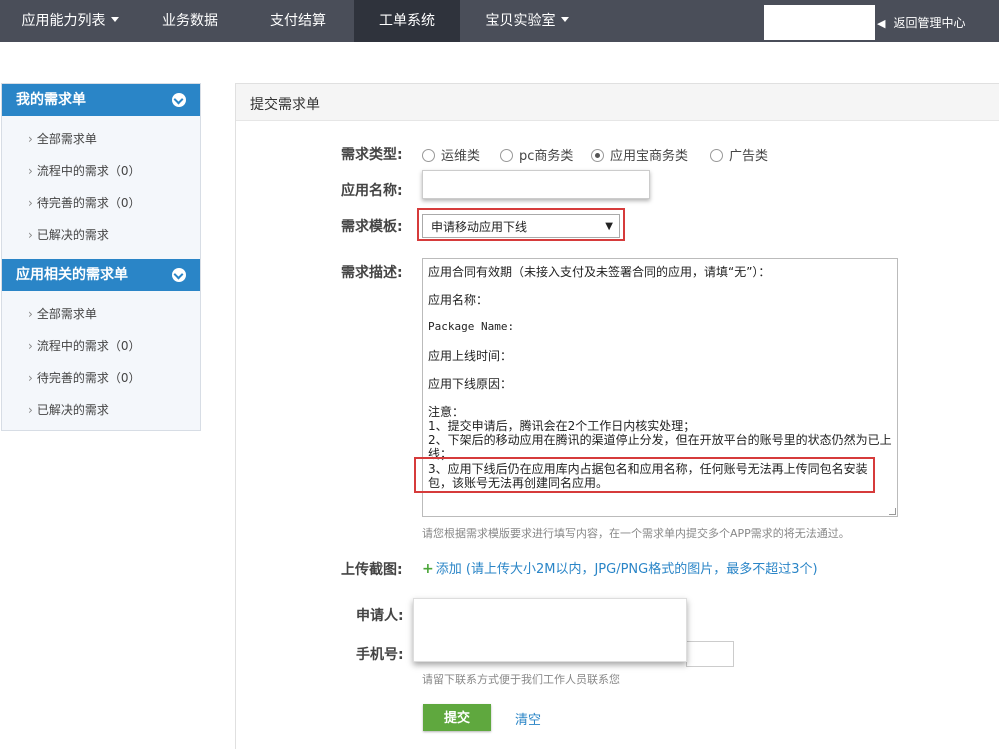 Image resolution: width=999 pixels, height=749 pixels. I want to click on resize-grip, so click(892, 511).